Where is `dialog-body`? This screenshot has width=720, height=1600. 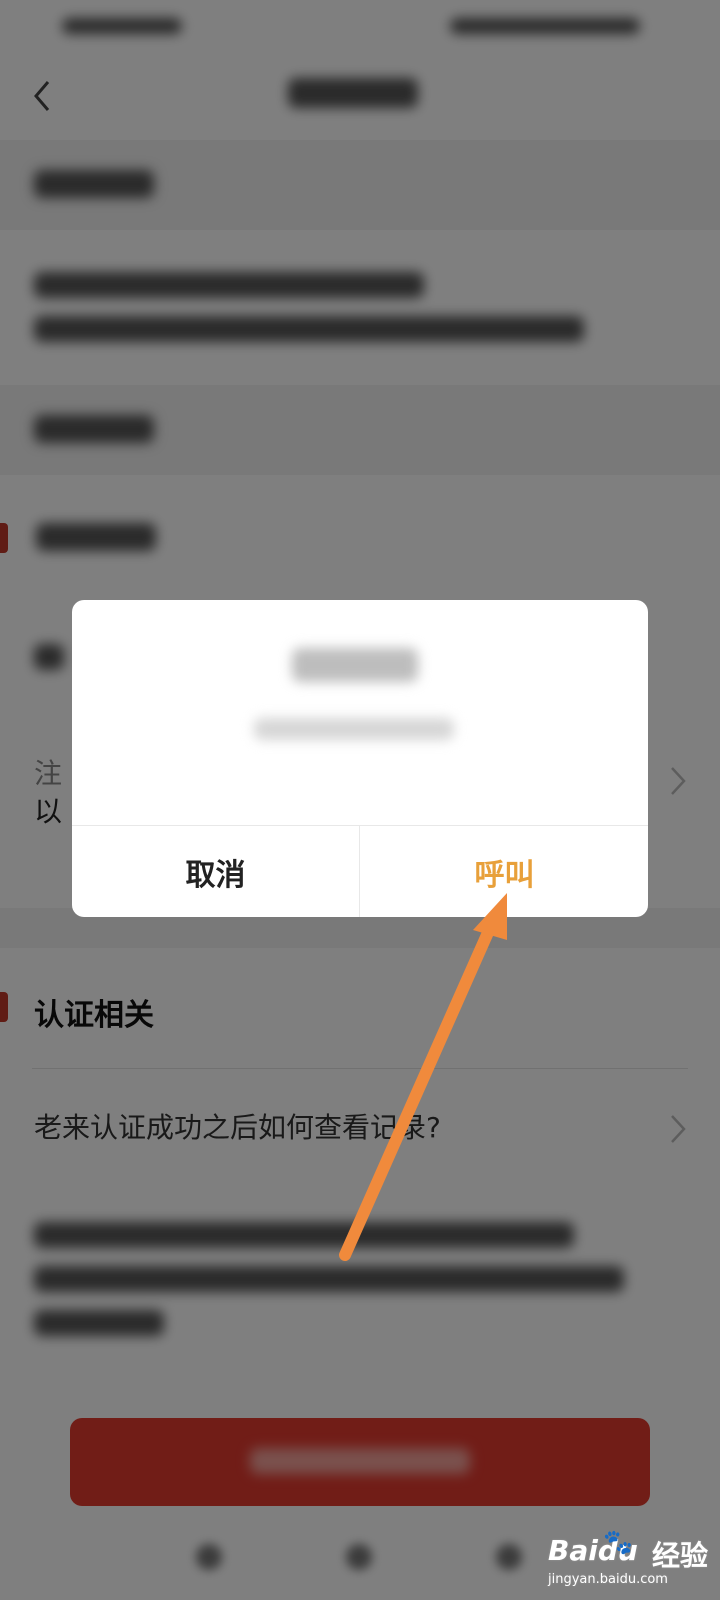 dialog-body is located at coordinates (360, 712).